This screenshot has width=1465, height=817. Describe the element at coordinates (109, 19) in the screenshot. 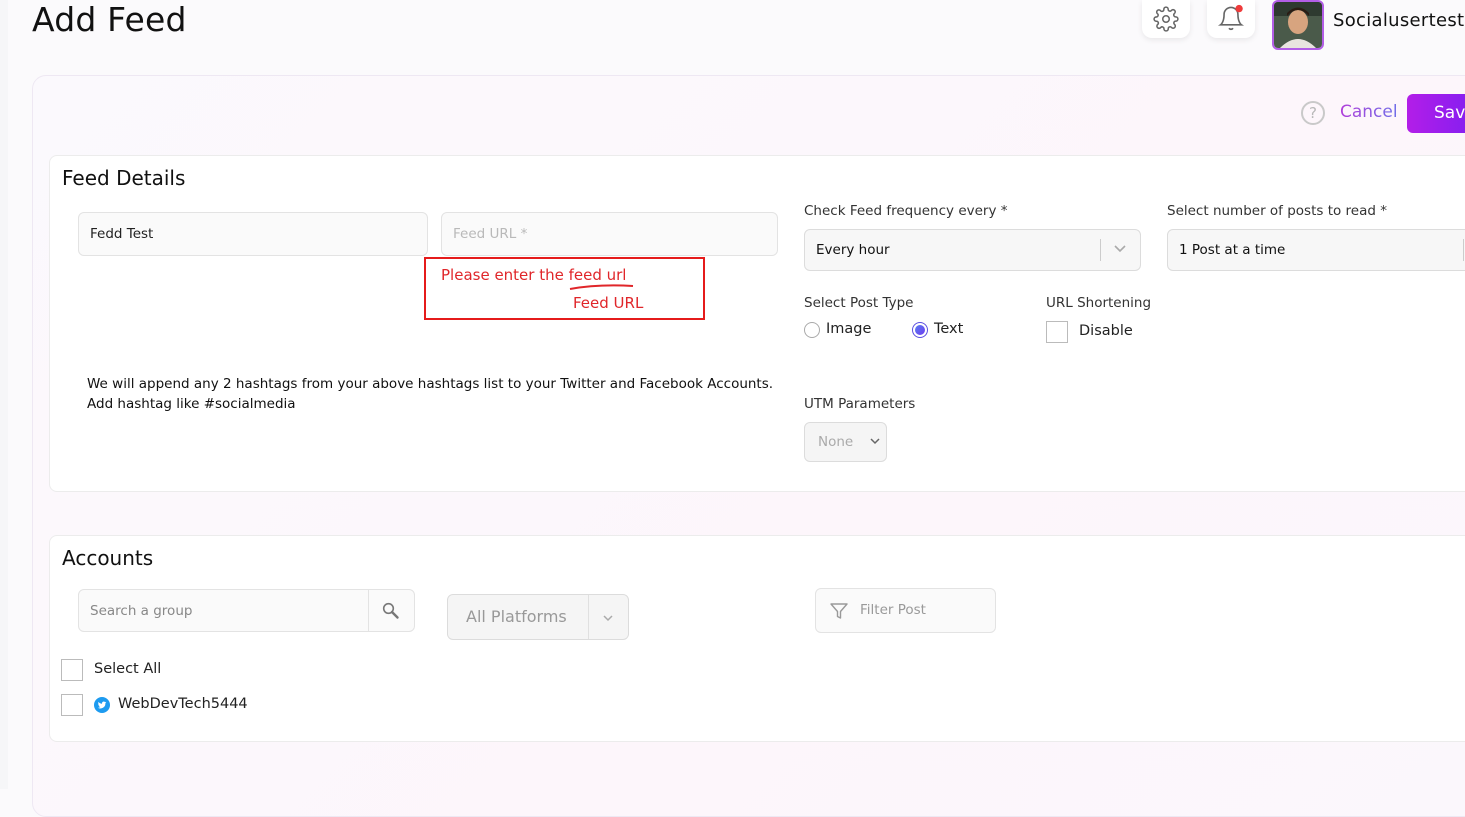

I see `page-title: Add Feed` at that location.